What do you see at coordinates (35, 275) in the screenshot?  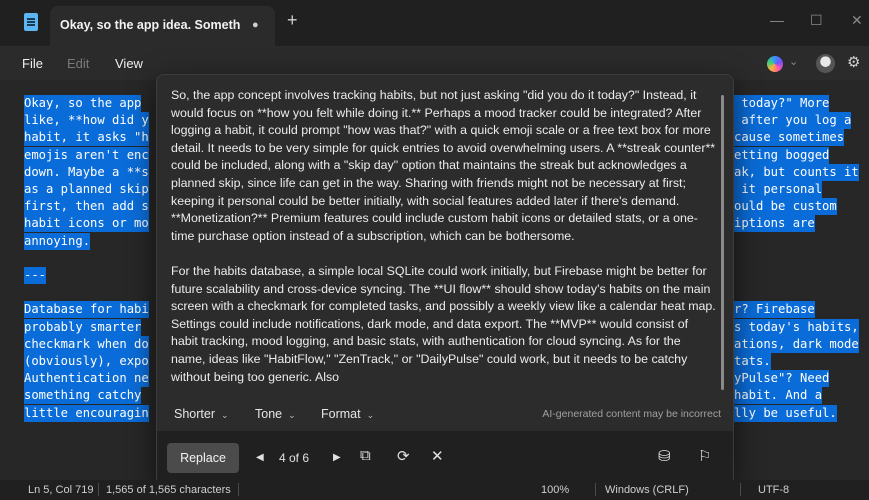 I see `editor-line: ---` at bounding box center [35, 275].